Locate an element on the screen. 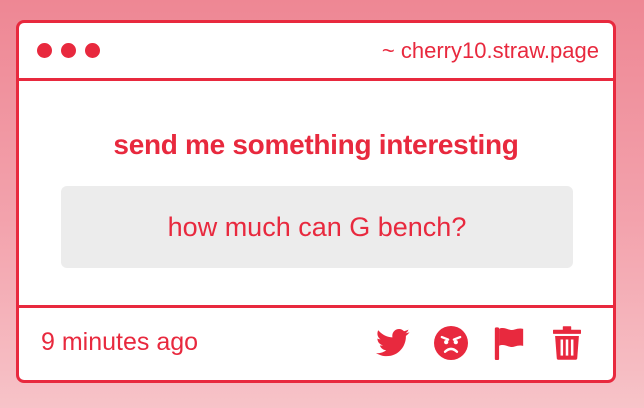 This screenshot has height=408, width=644. delete-button is located at coordinates (567, 343).